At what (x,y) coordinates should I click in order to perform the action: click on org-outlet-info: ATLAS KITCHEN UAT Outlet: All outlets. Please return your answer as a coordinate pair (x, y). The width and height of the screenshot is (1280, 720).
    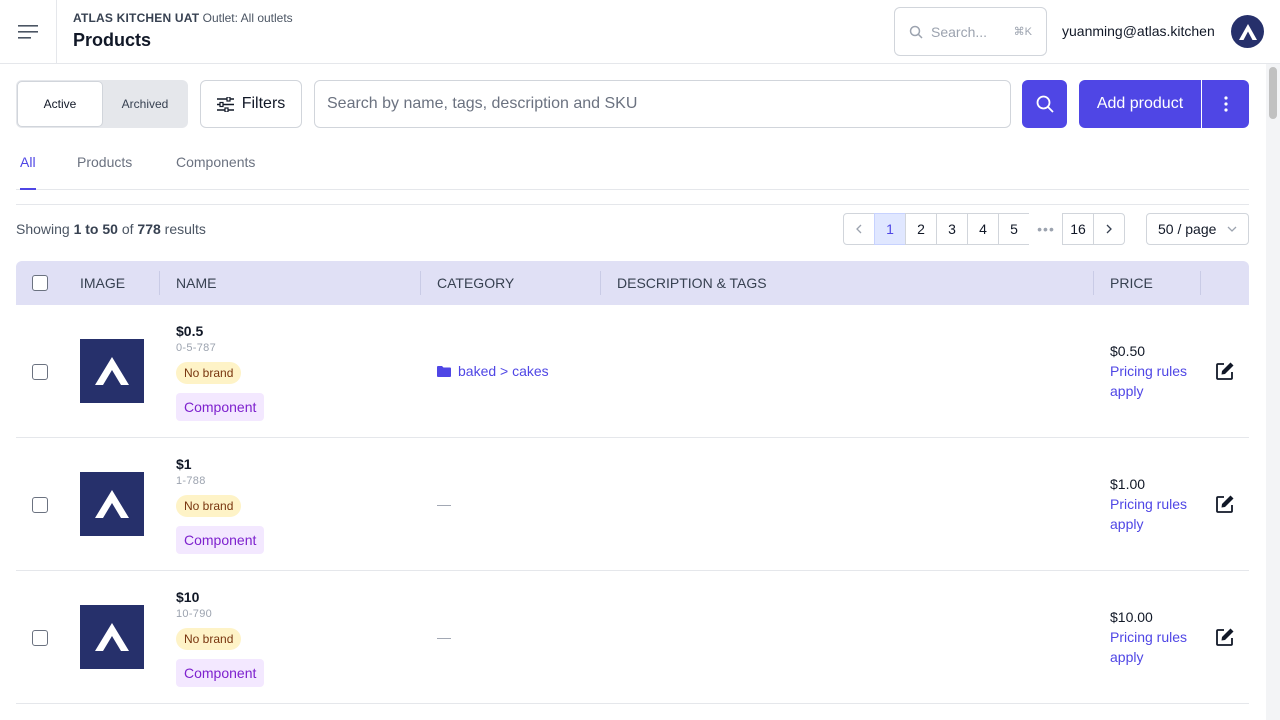
    Looking at the image, I should click on (183, 18).